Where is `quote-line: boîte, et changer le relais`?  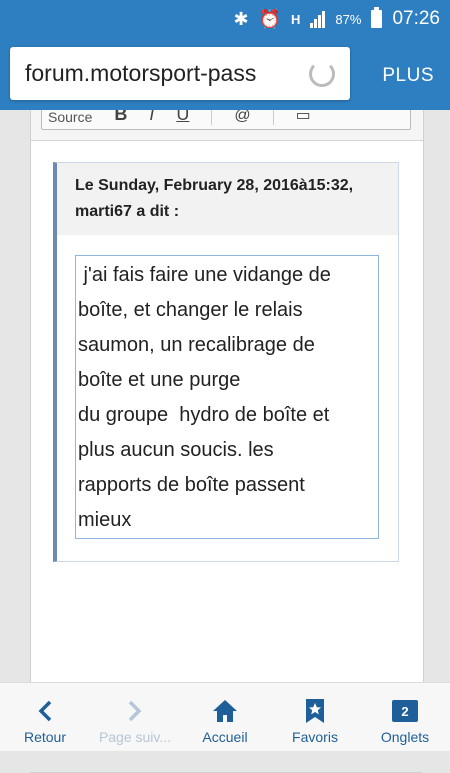
quote-line: boîte, et changer le relais is located at coordinates (190, 310).